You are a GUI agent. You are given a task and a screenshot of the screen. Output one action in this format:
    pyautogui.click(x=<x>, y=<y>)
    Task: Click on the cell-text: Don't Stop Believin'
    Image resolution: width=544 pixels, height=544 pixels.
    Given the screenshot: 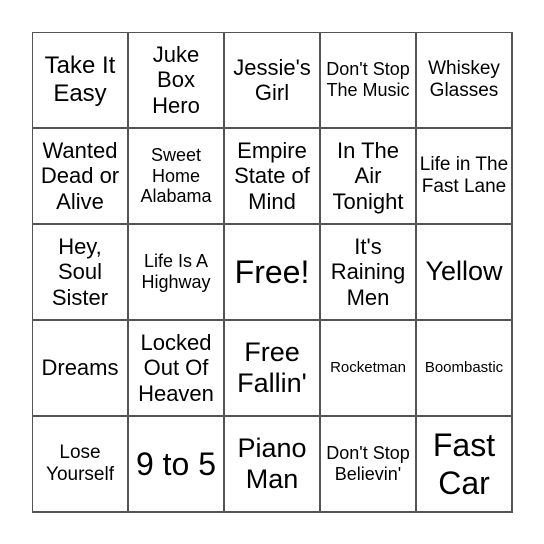 What is the action you would take?
    pyautogui.click(x=368, y=463)
    